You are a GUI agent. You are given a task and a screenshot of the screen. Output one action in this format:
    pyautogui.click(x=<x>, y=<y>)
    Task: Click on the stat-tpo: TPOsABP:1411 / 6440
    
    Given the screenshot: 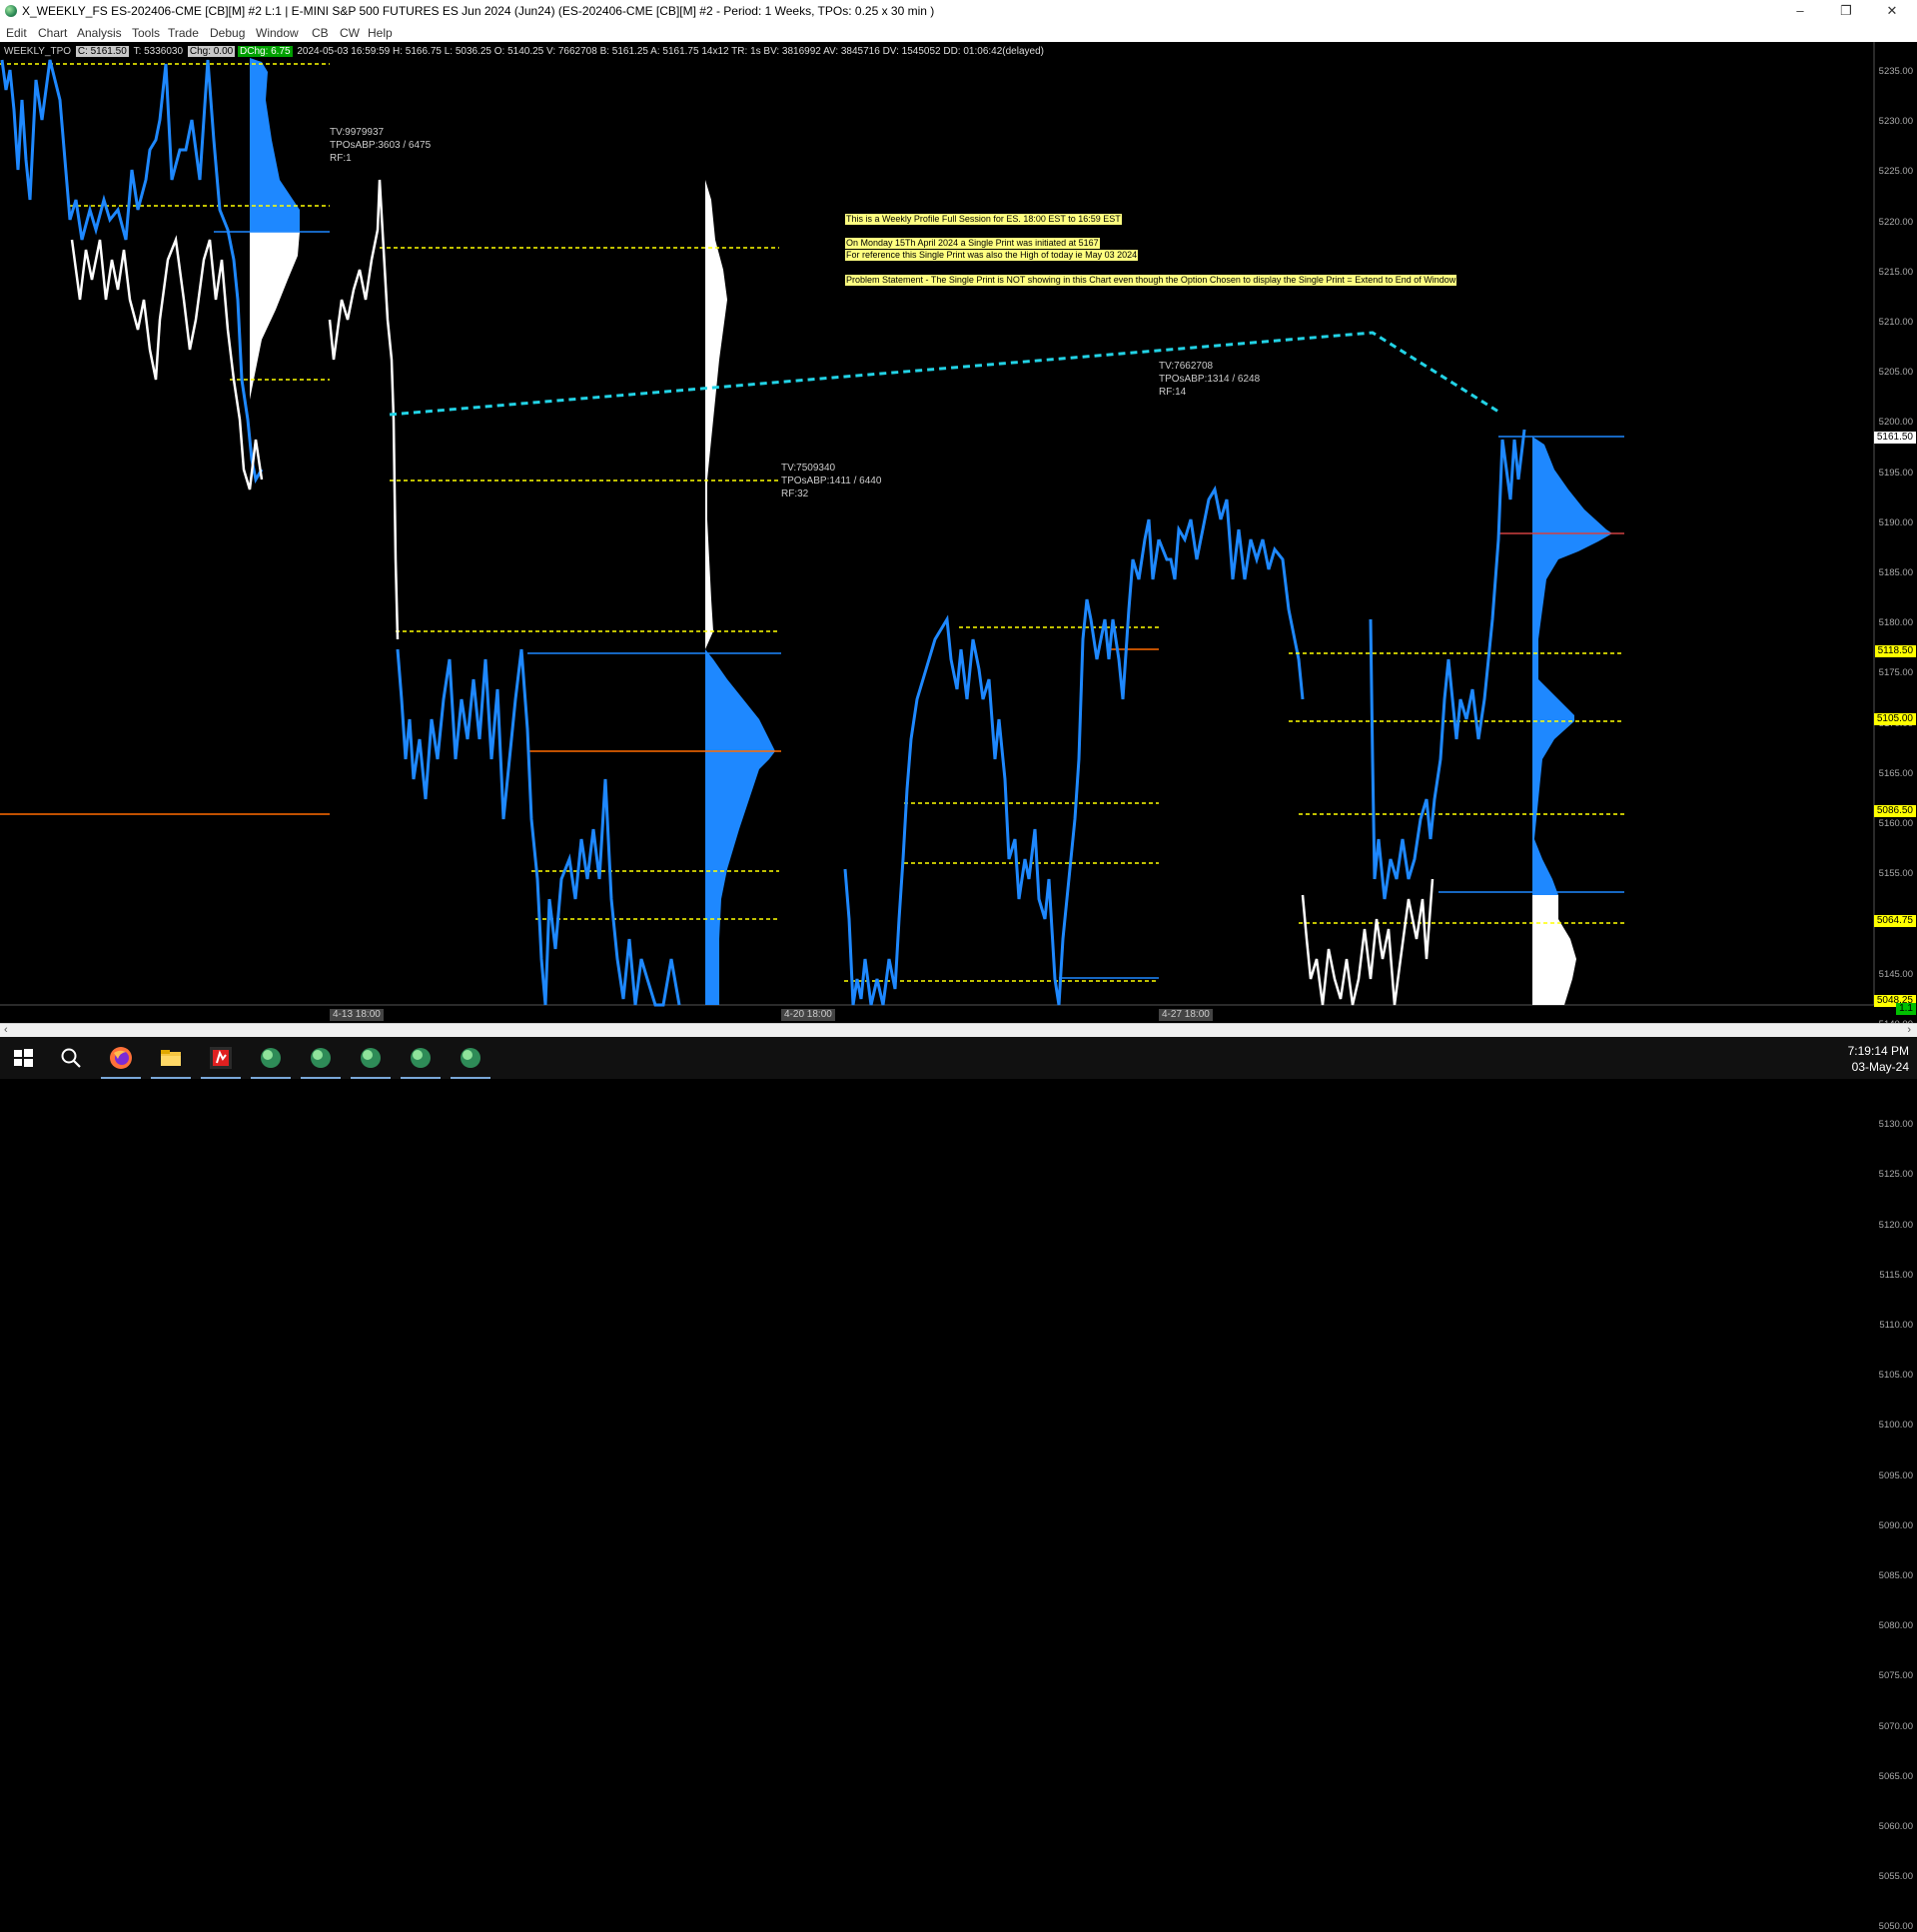 What is the action you would take?
    pyautogui.click(x=832, y=481)
    